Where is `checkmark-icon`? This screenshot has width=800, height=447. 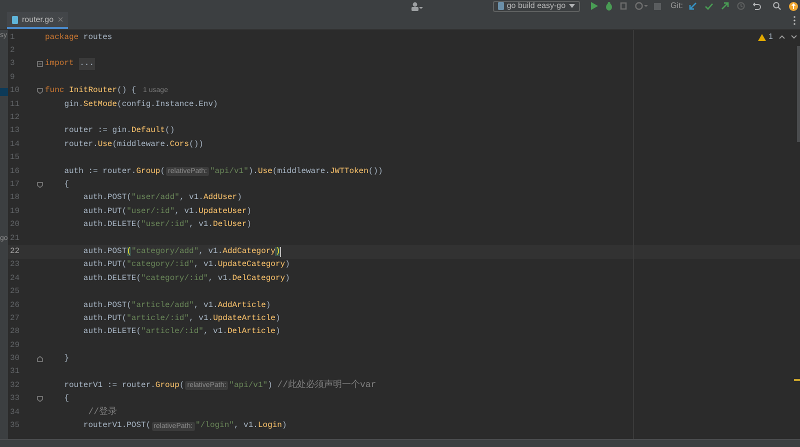
checkmark-icon is located at coordinates (709, 6).